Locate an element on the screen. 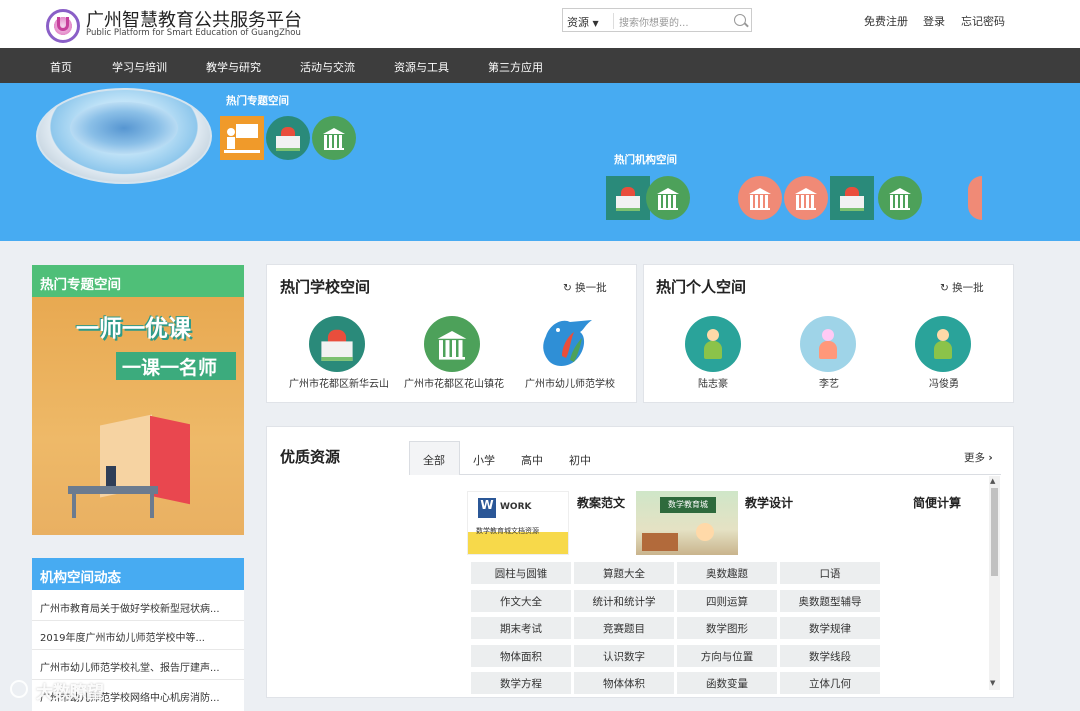 The image size is (1080, 711). hot-topic-space-label: 热门专题空间 is located at coordinates (257, 101).